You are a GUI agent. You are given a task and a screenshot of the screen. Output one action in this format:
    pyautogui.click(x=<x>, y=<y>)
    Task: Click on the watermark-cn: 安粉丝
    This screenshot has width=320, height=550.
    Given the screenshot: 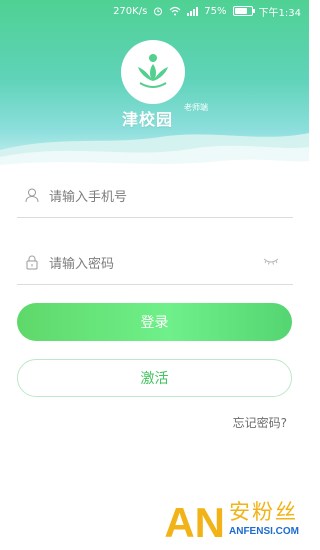 What is the action you would take?
    pyautogui.click(x=263, y=512)
    